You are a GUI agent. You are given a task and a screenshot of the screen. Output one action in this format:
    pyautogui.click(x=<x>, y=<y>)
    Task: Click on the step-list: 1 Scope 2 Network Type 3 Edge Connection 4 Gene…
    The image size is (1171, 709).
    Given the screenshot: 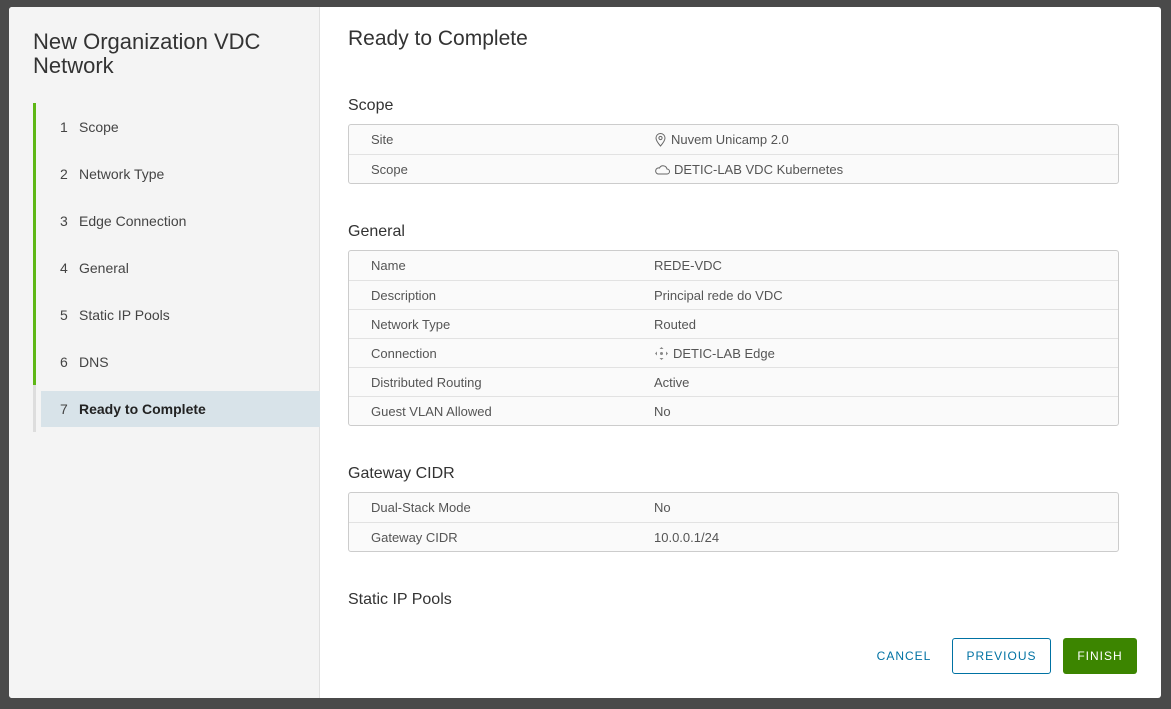 What is the action you would take?
    pyautogui.click(x=176, y=267)
    